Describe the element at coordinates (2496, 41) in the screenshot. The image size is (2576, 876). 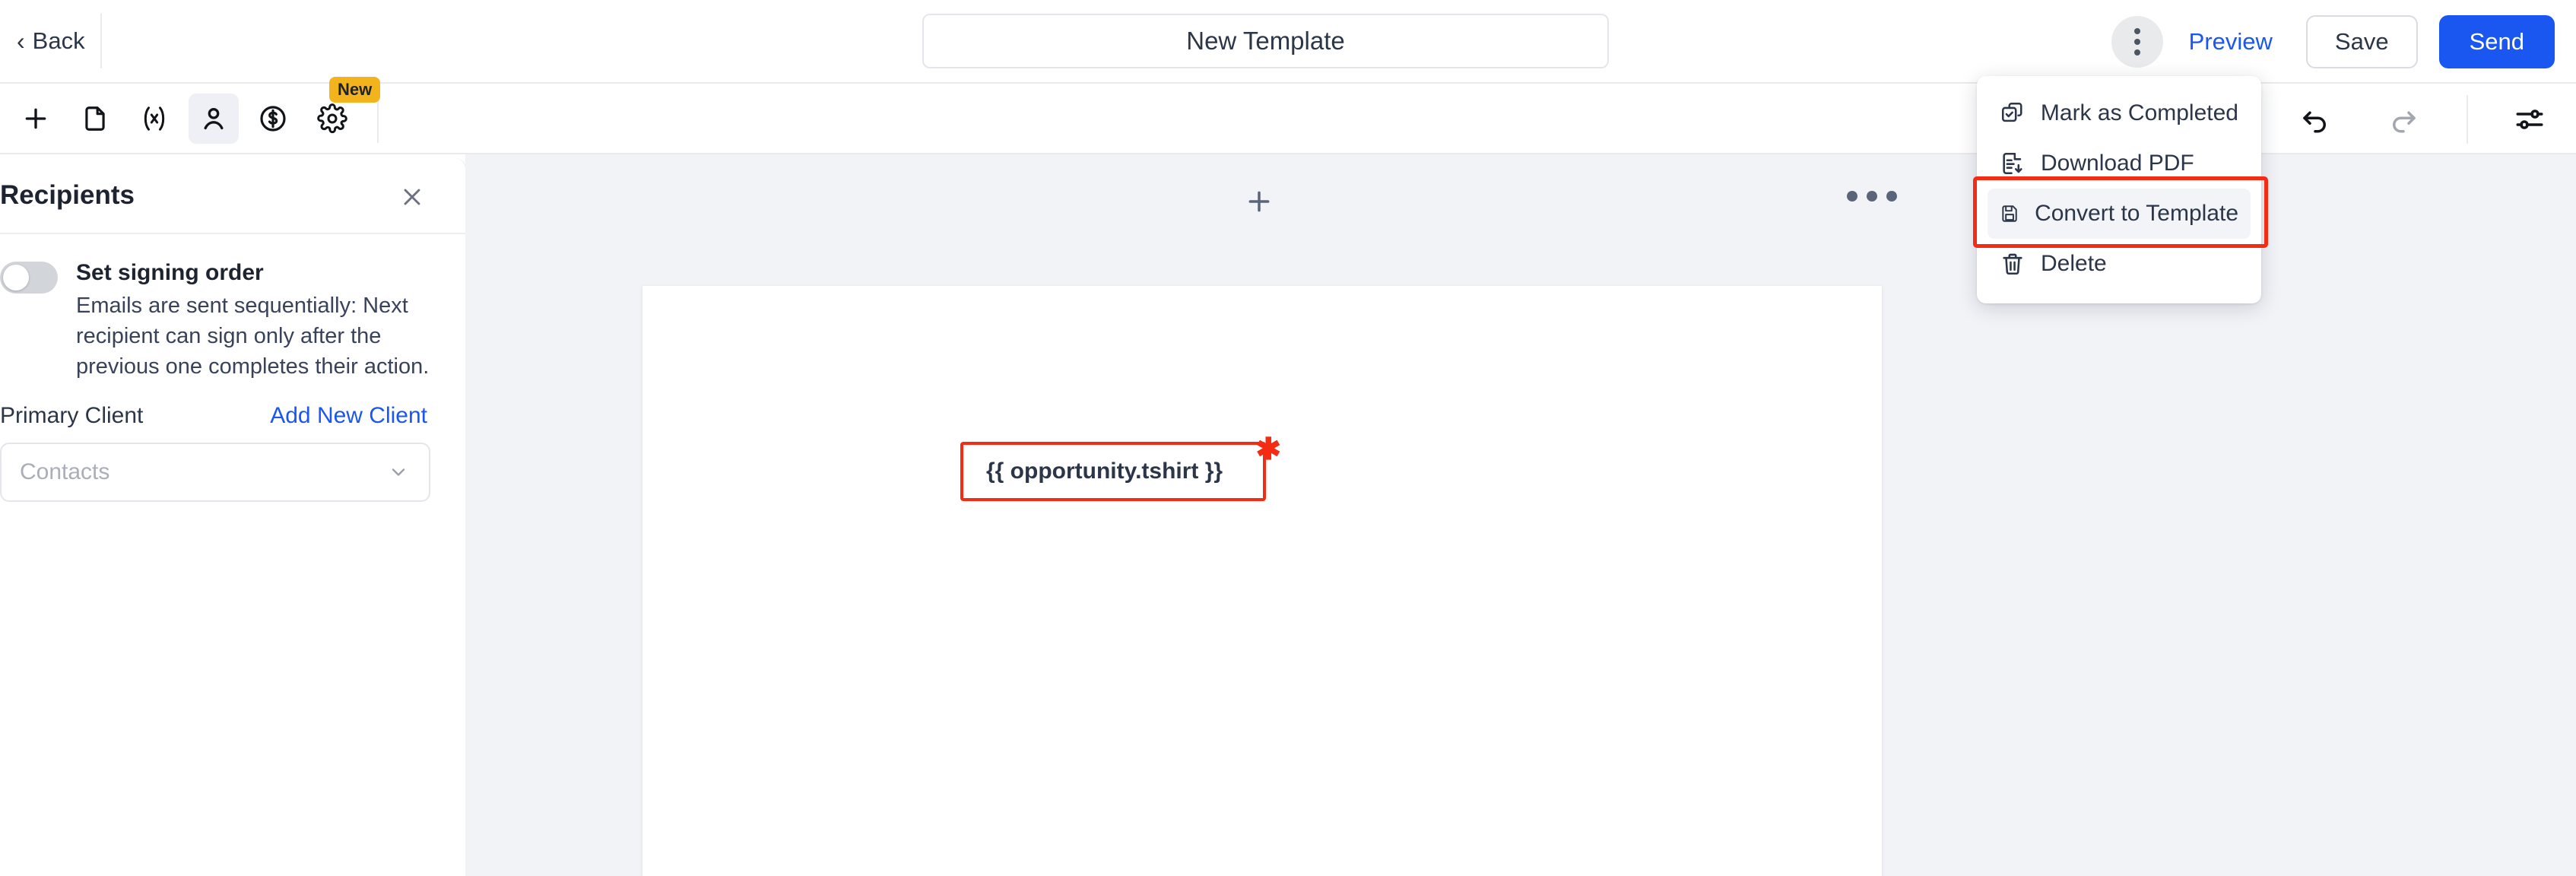
I see `send-button: Send` at that location.